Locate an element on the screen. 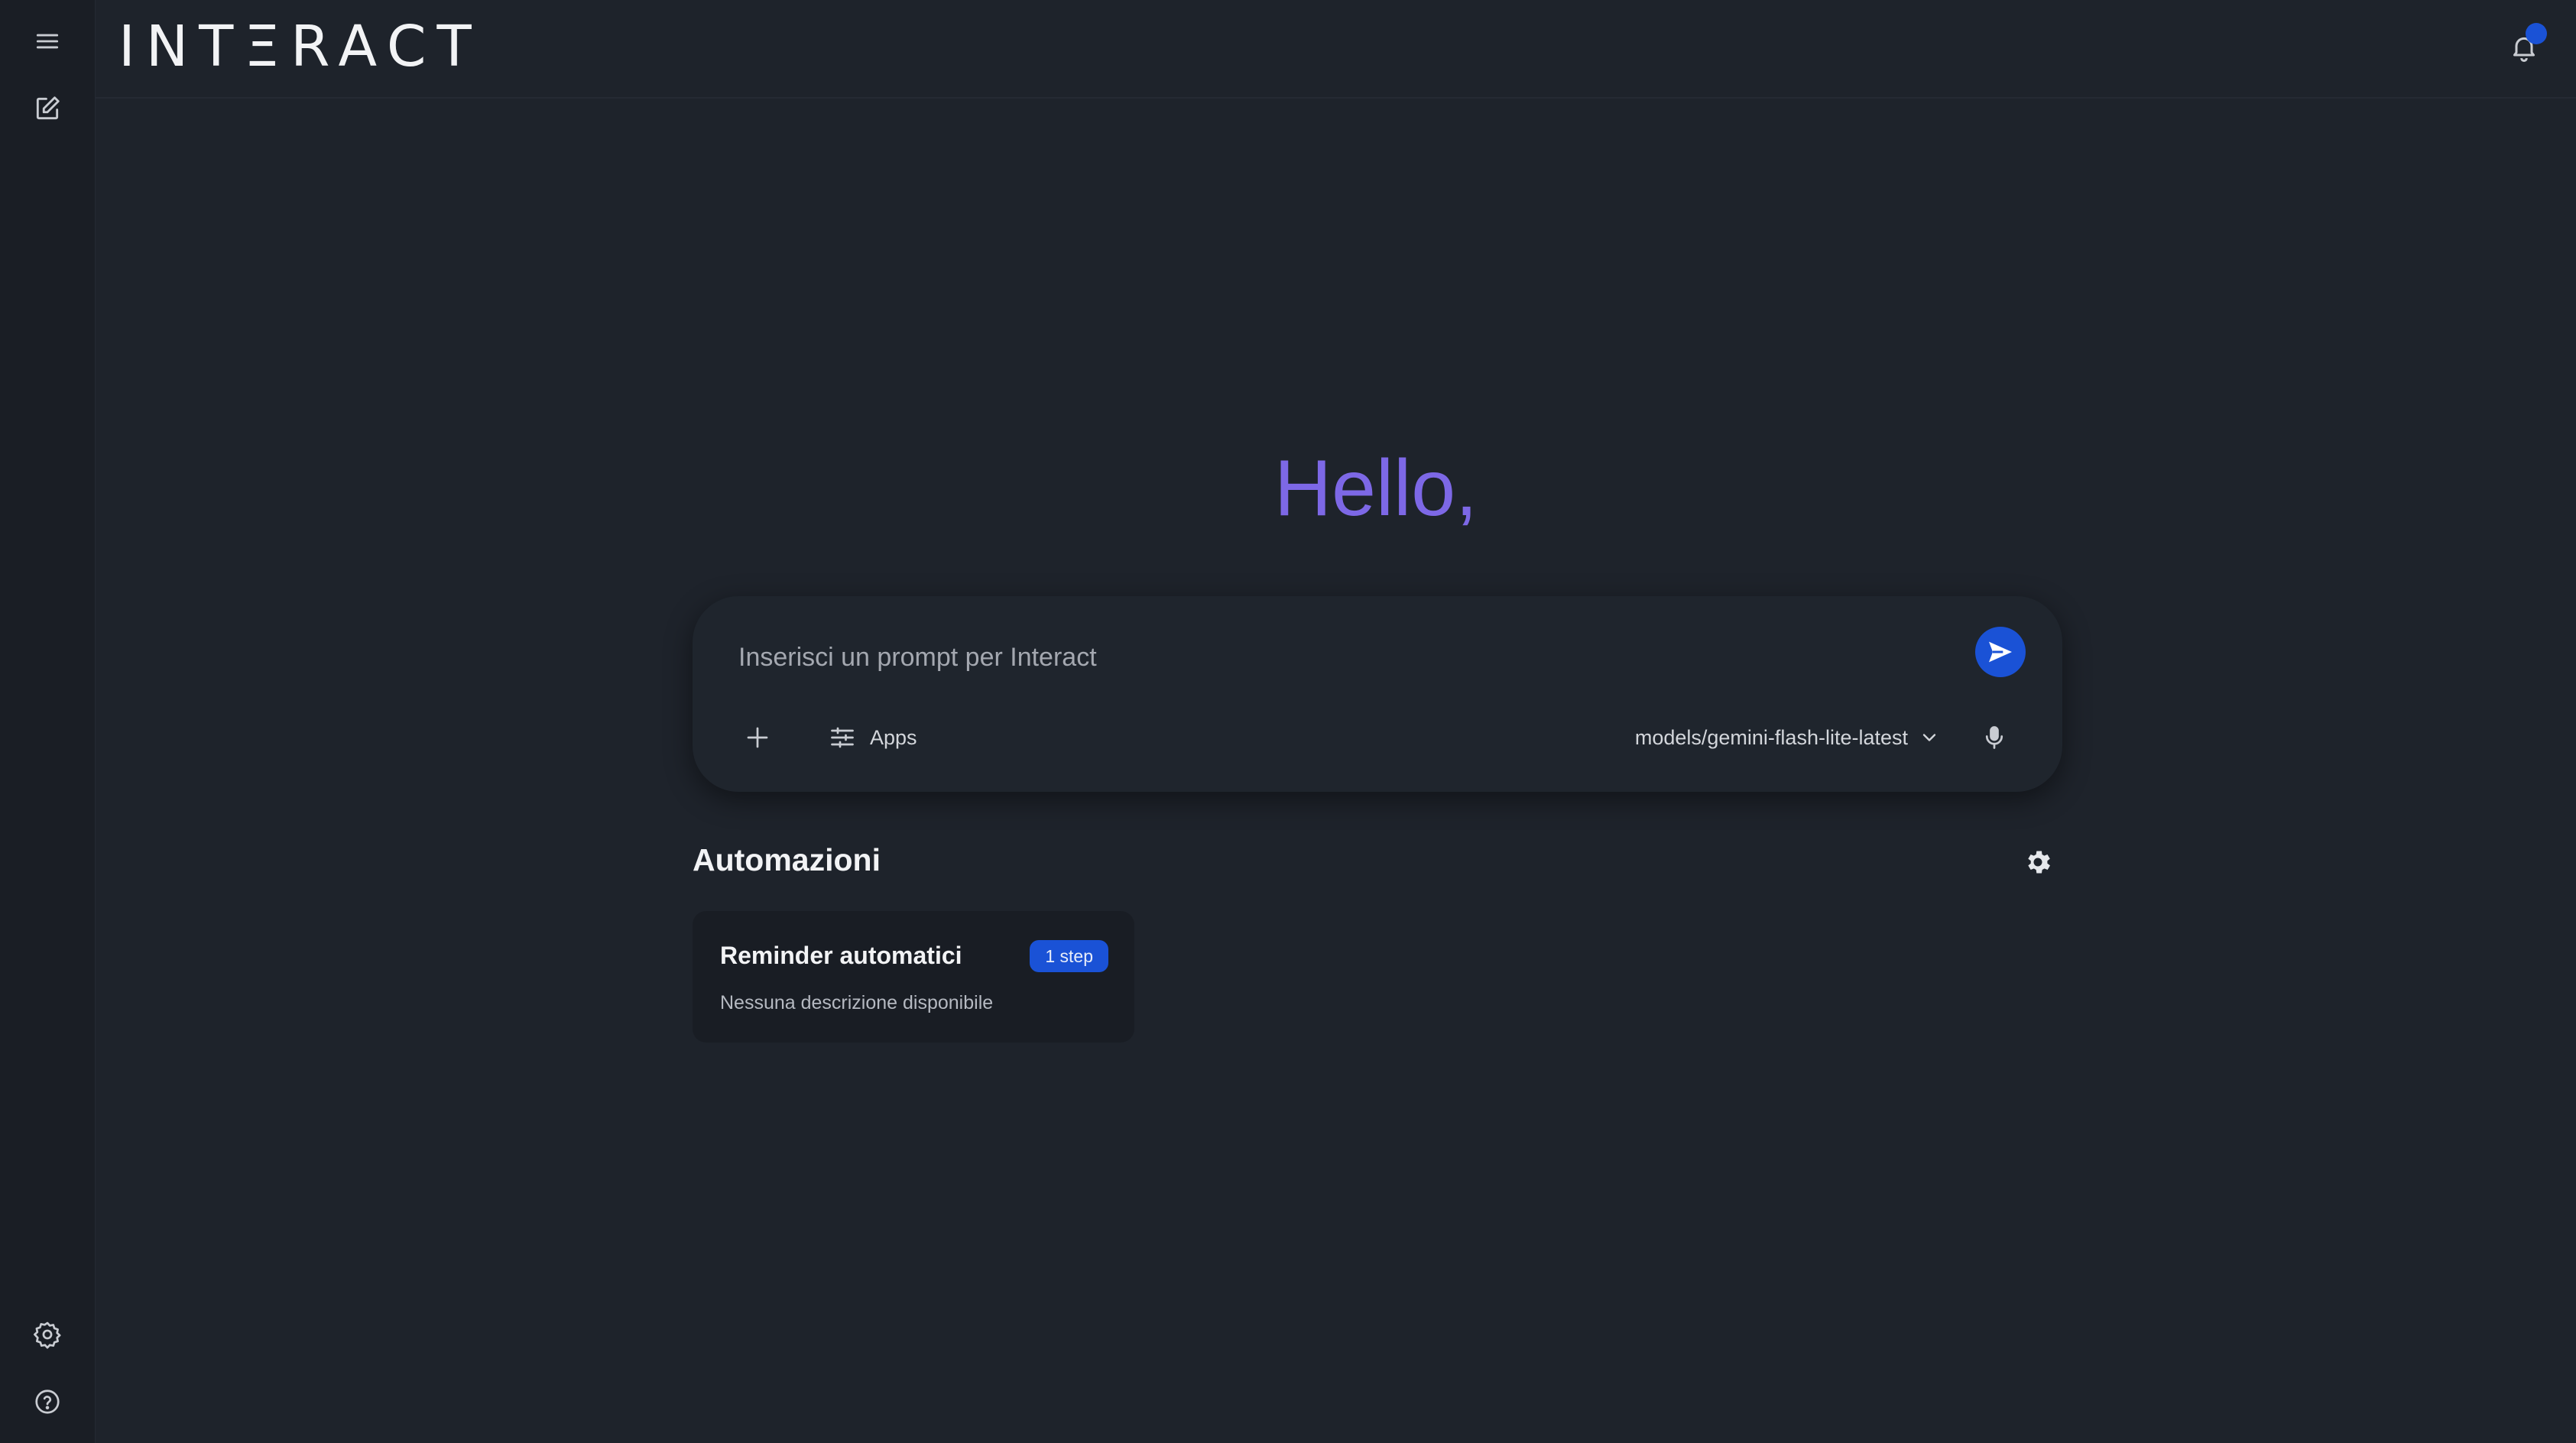 The image size is (2576, 1443). automation-card-title: Reminder automatici is located at coordinates (841, 955).